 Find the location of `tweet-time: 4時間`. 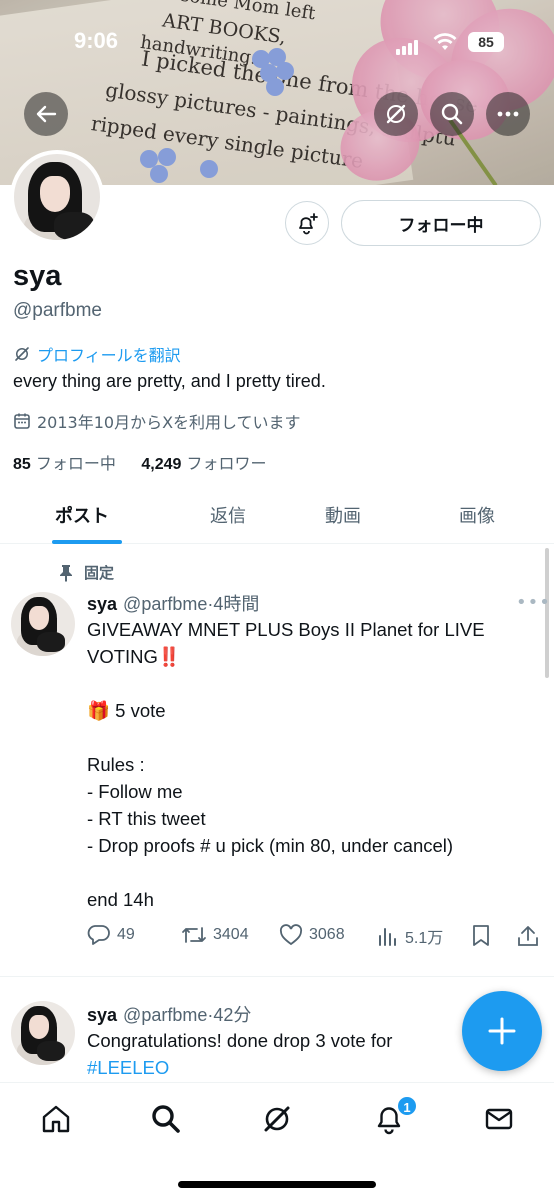

tweet-time: 4時間 is located at coordinates (236, 604).